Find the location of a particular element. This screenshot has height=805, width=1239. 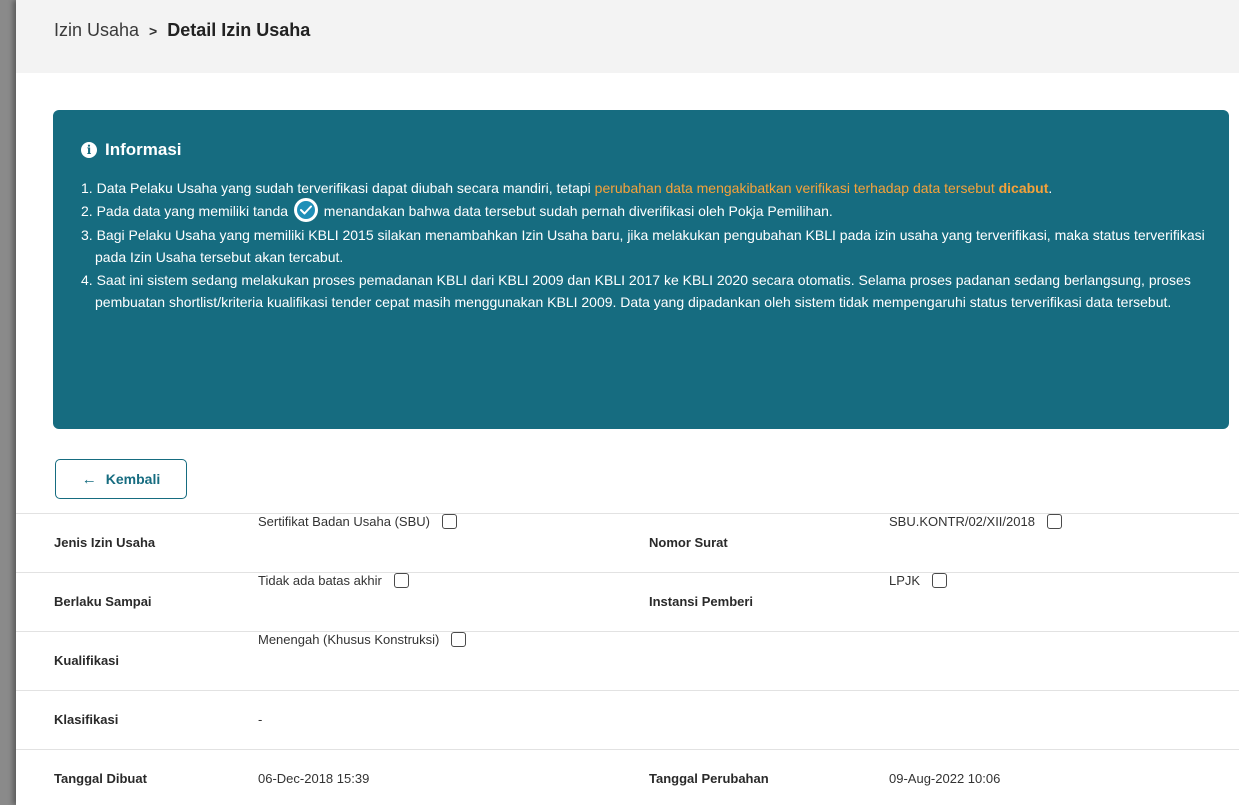

jenis-izin-label: Jenis Izin Usaha is located at coordinates (105, 542).